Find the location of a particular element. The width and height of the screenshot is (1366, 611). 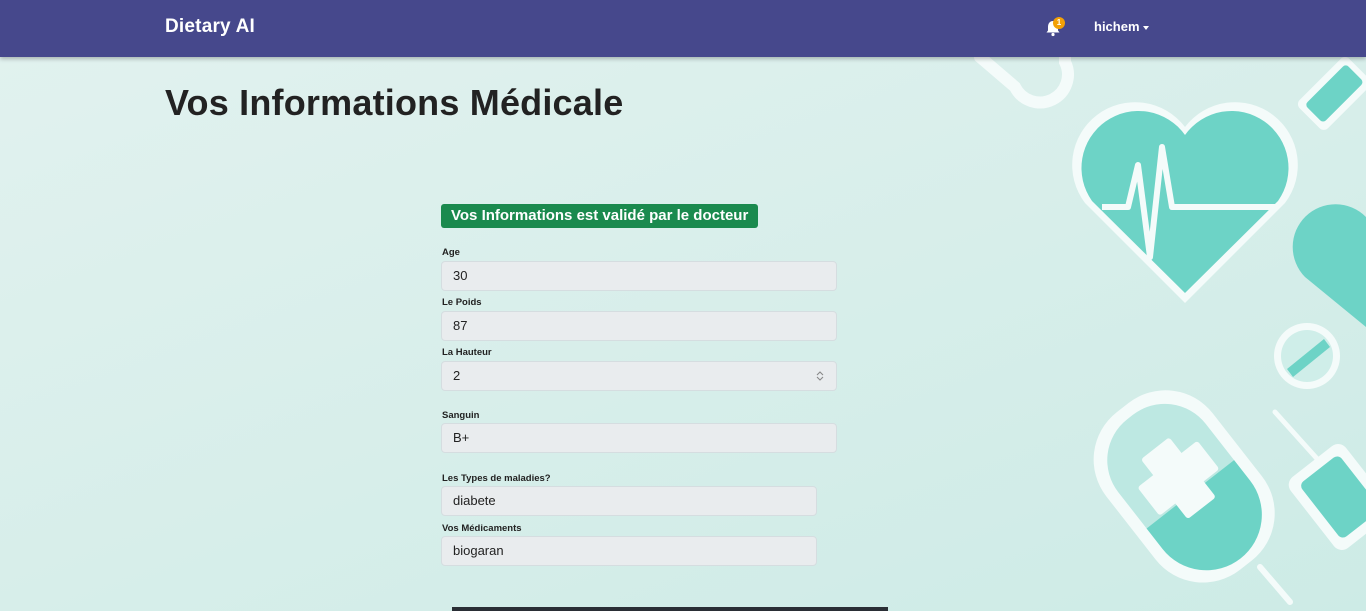

weight-label: Le Poids is located at coordinates (462, 302).